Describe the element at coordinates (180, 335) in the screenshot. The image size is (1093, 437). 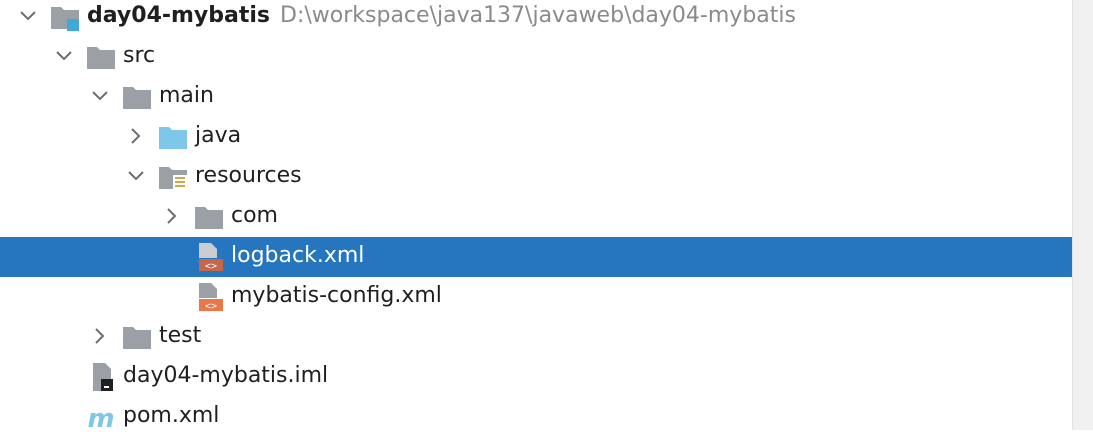
I see `tree-label-test: test` at that location.